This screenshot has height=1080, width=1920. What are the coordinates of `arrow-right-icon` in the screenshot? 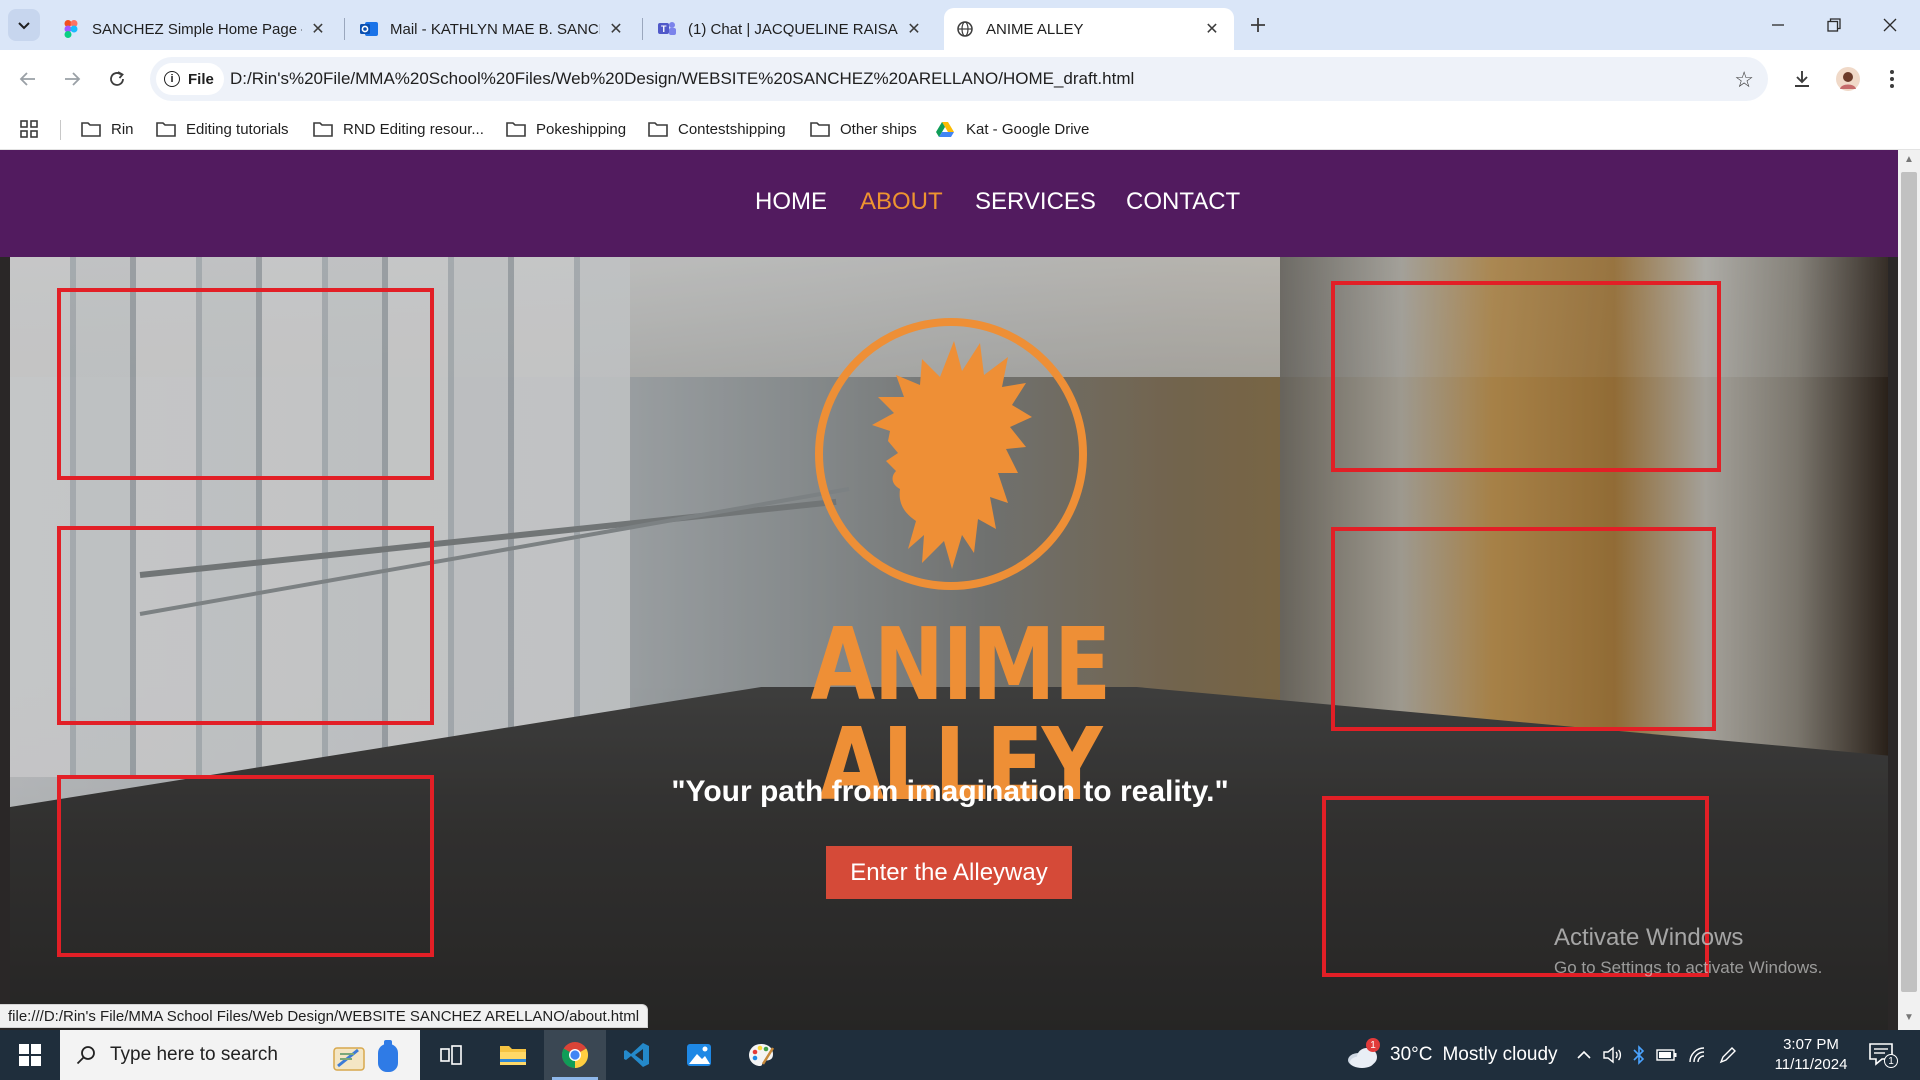 It's located at (73, 79).